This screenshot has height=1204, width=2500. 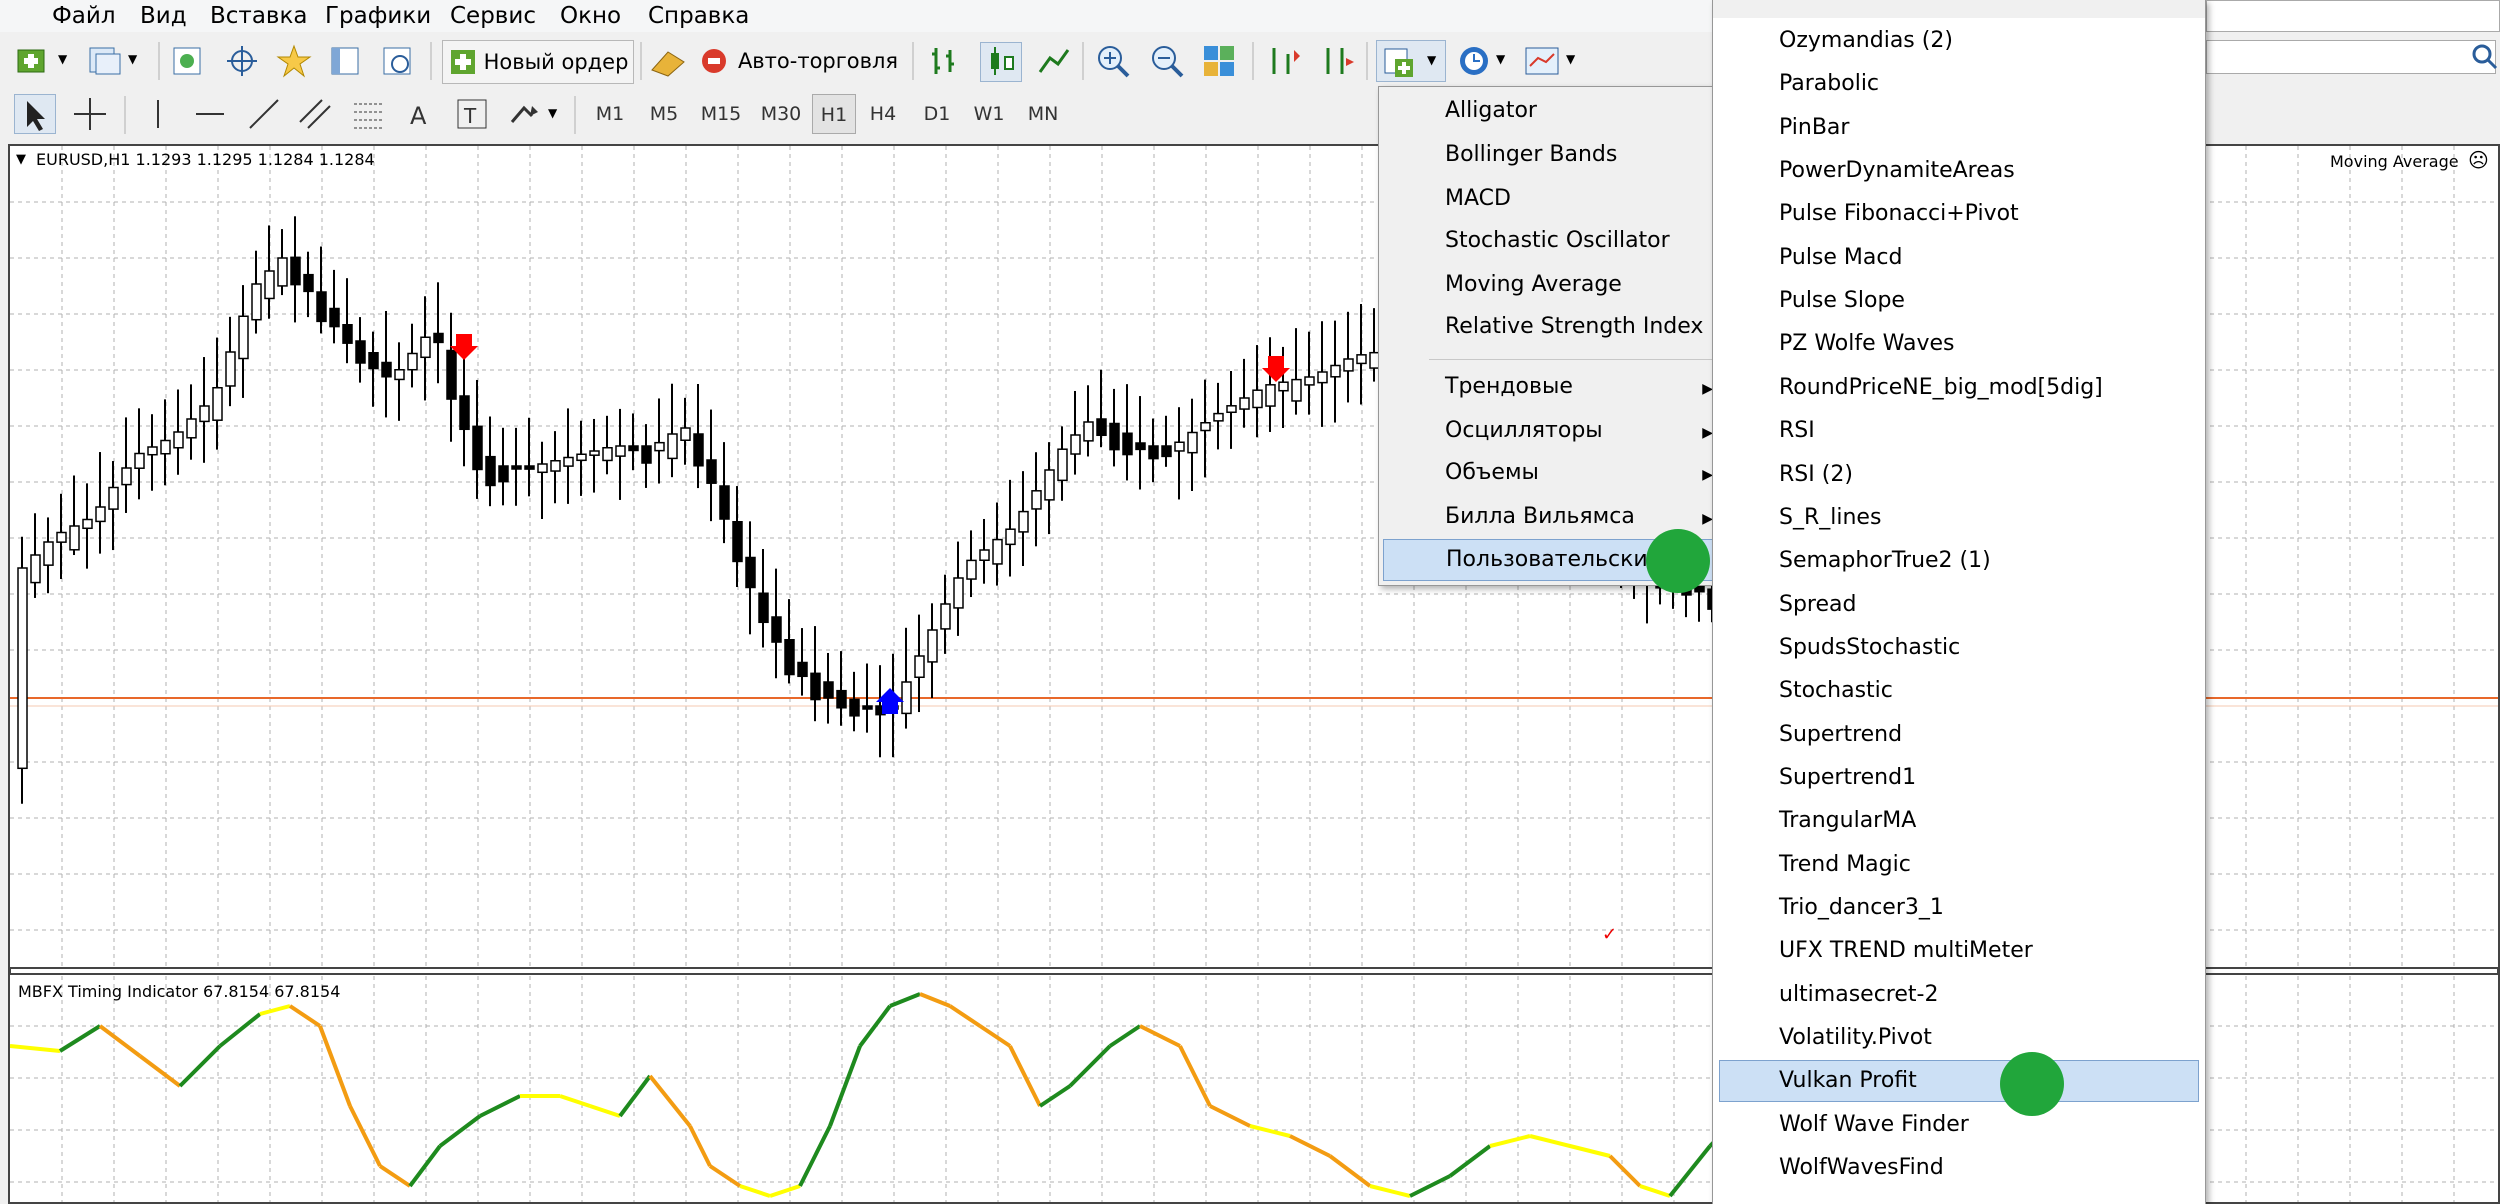 I want to click on timeframe-m5: M5, so click(x=664, y=114).